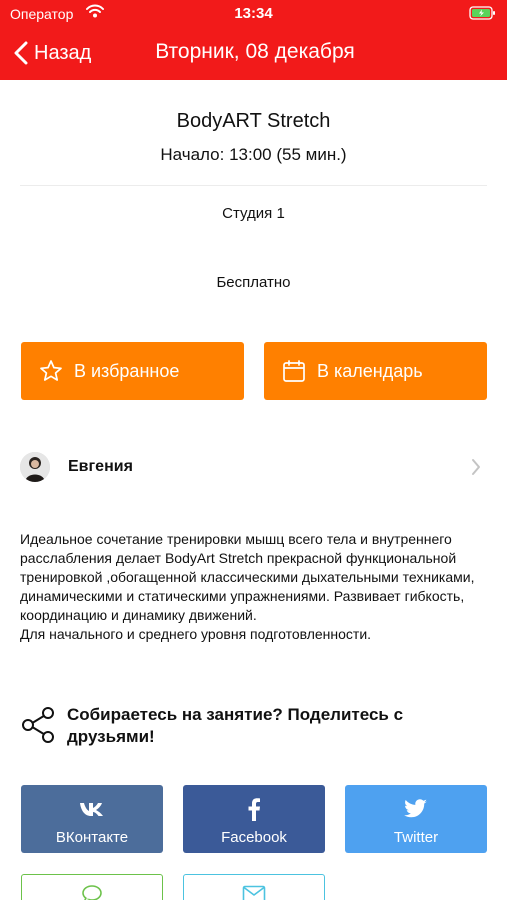 The height and width of the screenshot is (900, 507). I want to click on back-button-label: Назад, so click(63, 52).